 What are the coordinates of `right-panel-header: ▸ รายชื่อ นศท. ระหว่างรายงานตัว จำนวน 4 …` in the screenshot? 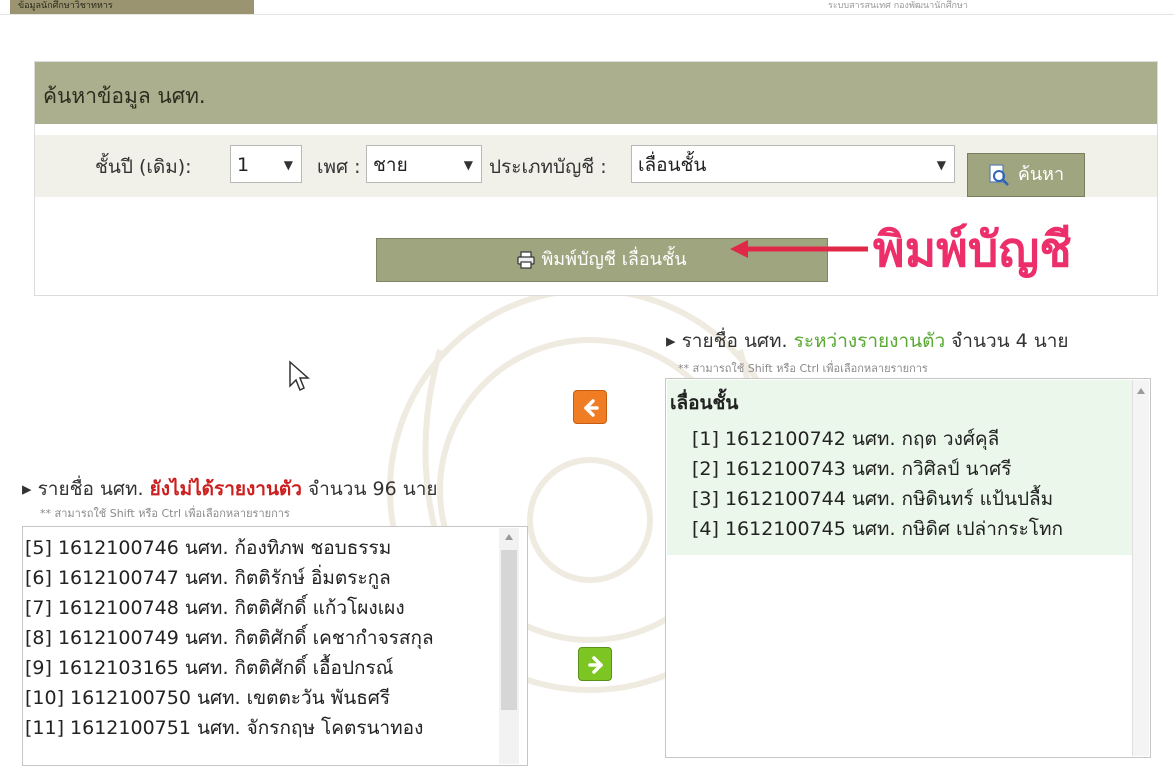 It's located at (867, 341).